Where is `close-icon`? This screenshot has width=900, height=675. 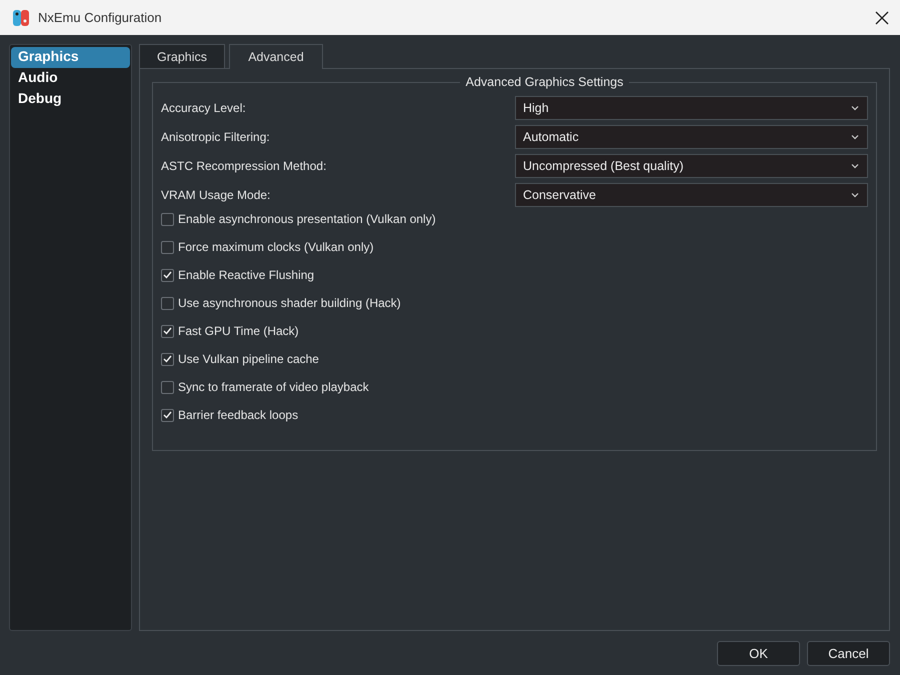 close-icon is located at coordinates (882, 18).